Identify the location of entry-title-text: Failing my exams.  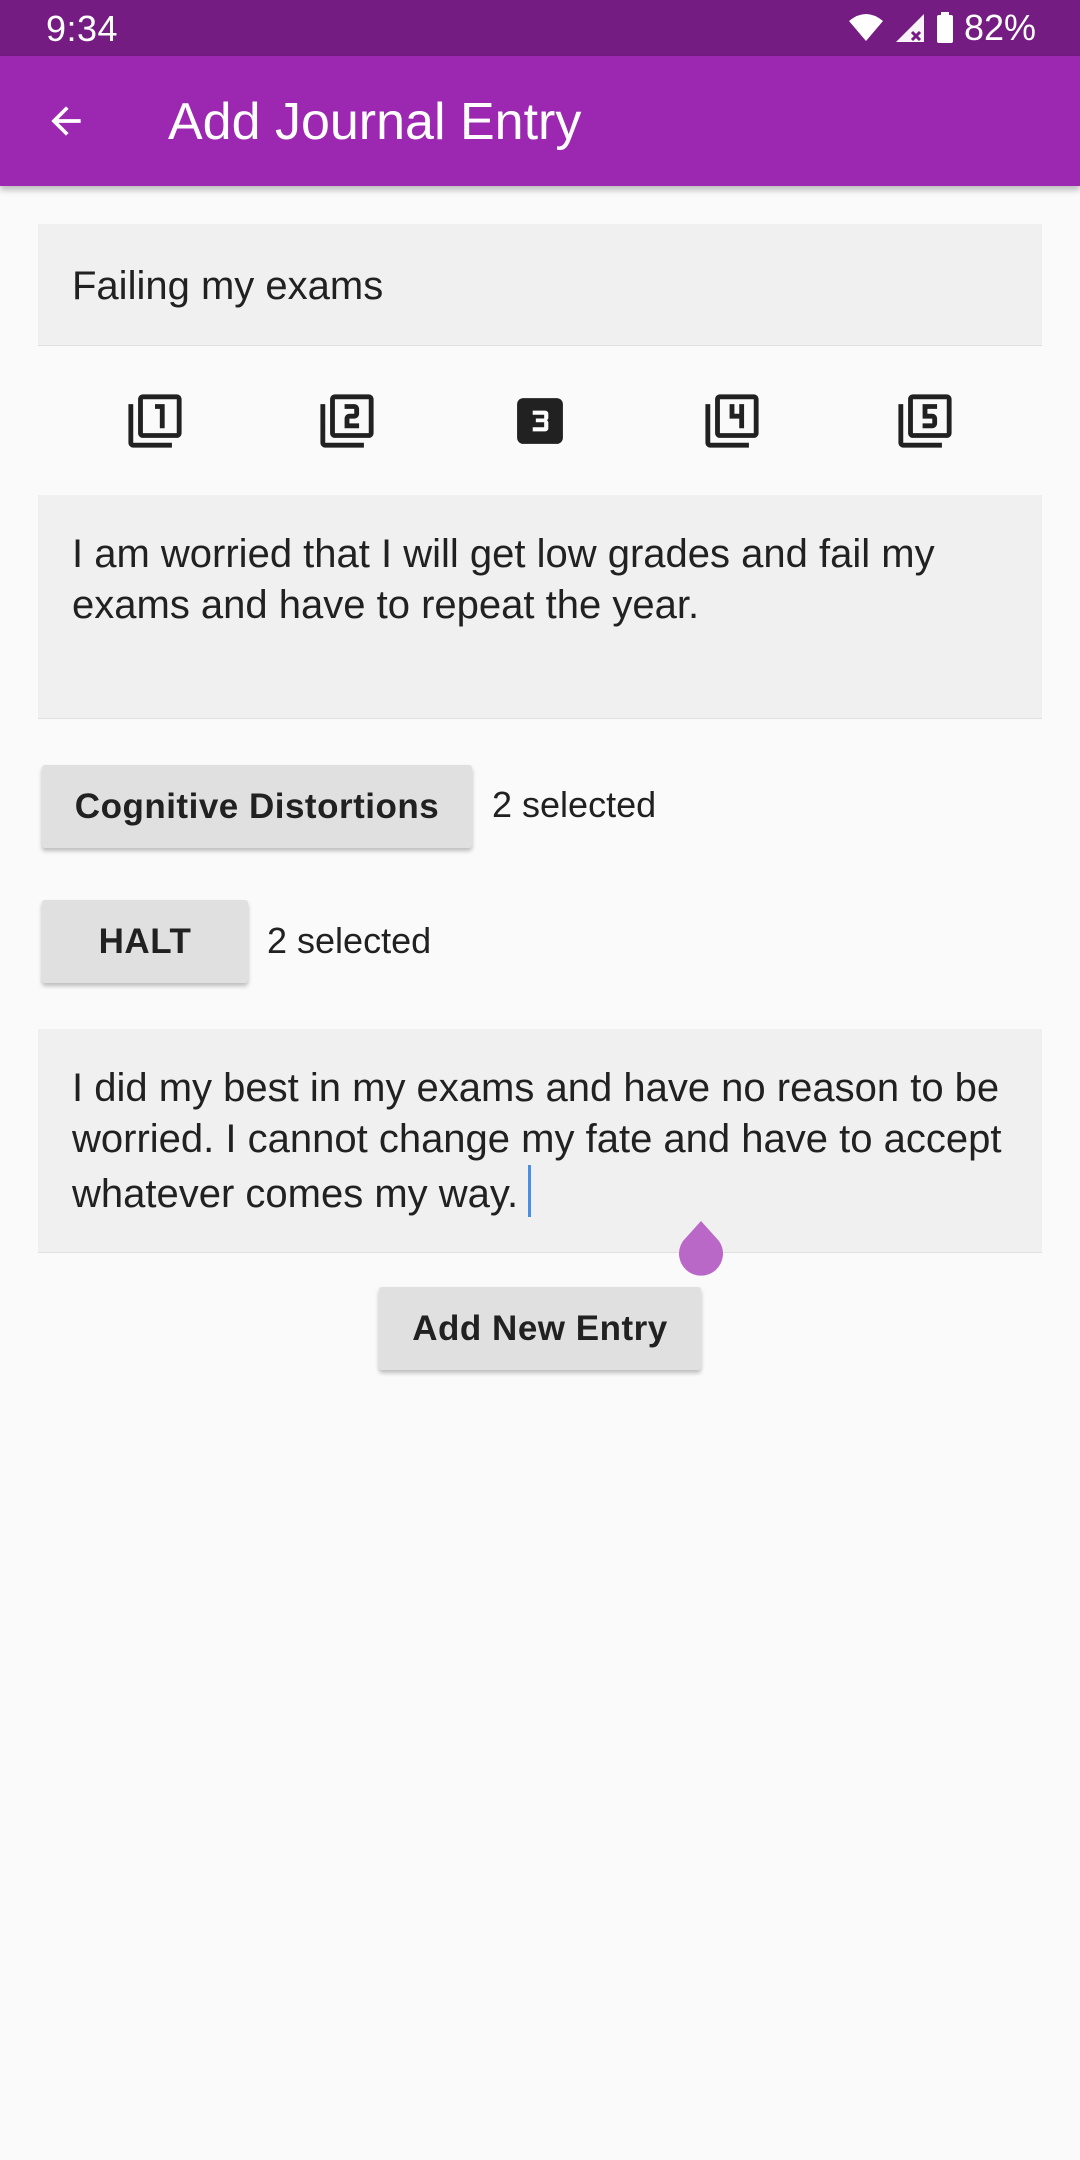
(228, 286).